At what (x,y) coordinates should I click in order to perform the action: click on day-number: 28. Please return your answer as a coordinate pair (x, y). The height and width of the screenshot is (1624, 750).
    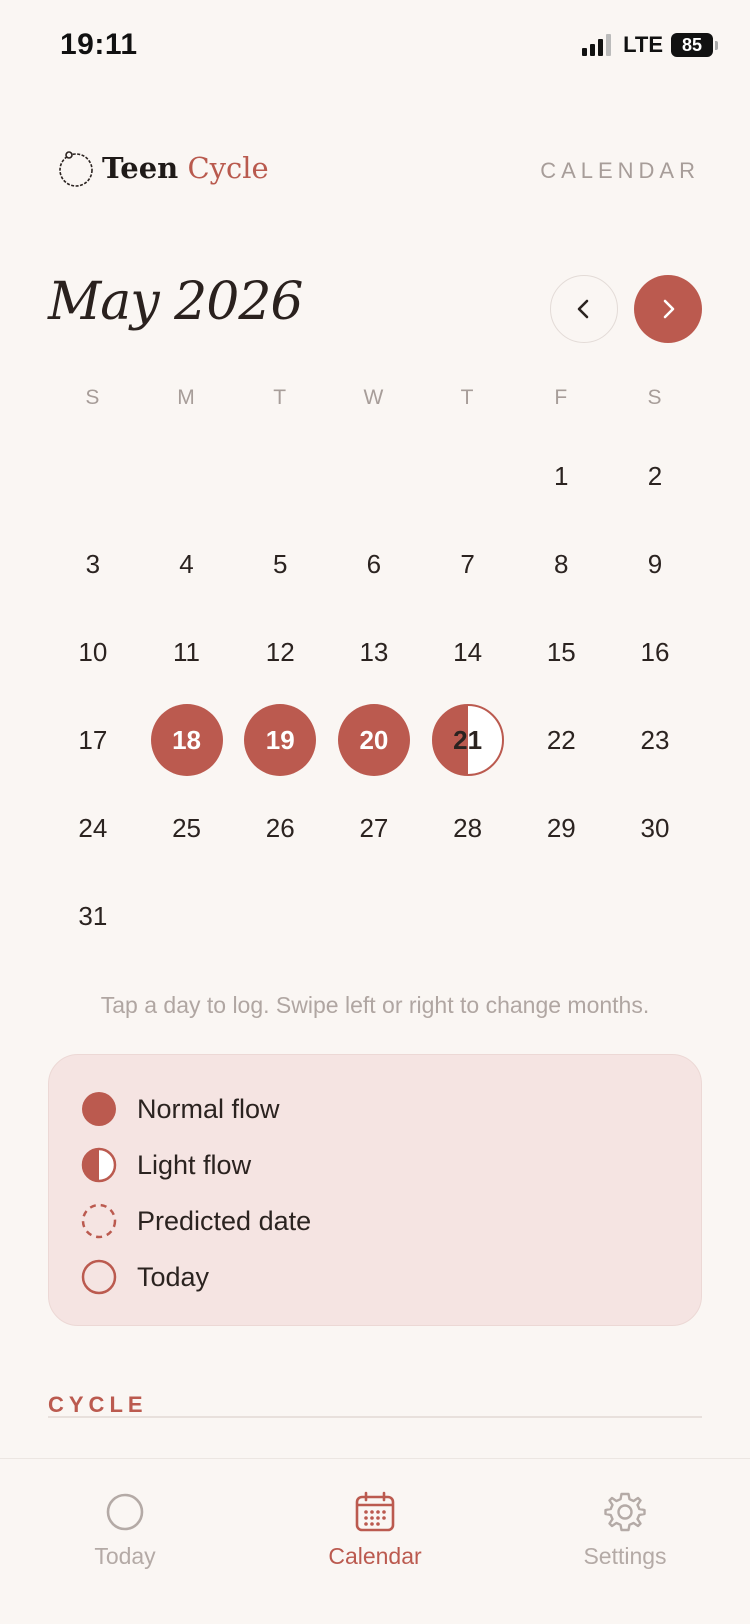
    Looking at the image, I should click on (468, 827).